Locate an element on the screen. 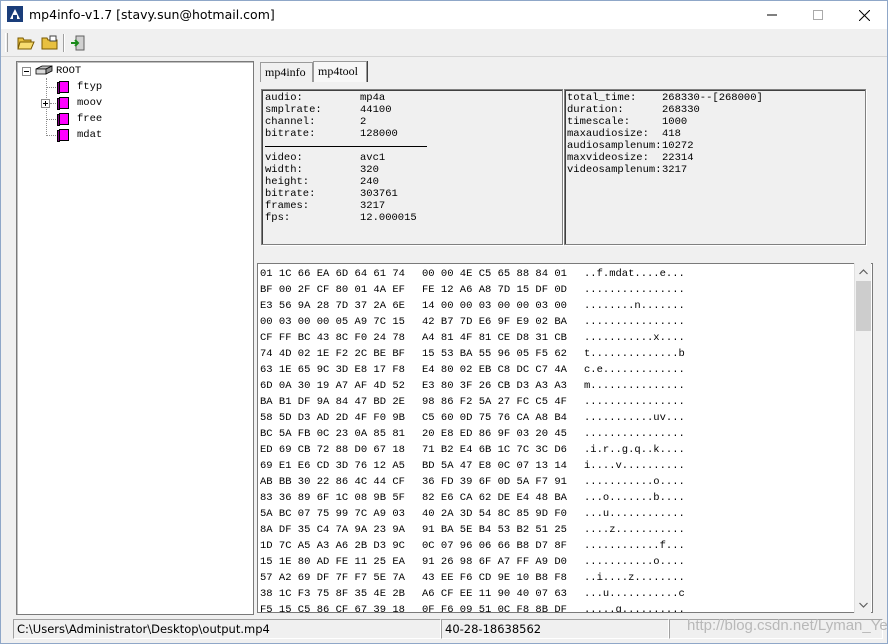  hex-ascii: t..............b is located at coordinates (634, 354).